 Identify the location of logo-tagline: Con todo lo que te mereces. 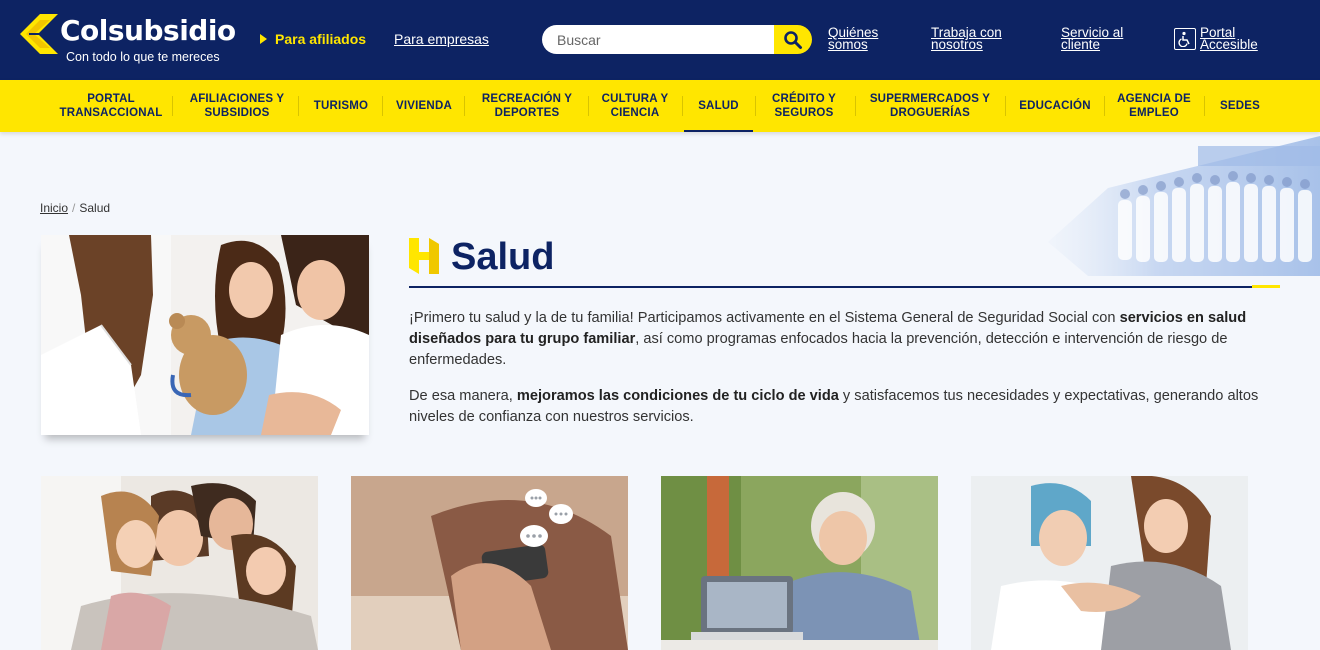
(143, 57).